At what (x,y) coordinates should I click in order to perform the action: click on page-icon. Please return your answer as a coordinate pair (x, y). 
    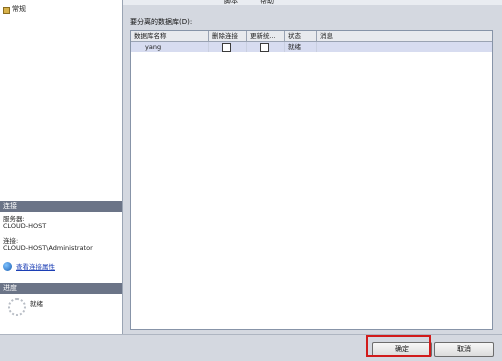
    Looking at the image, I should click on (6, 9).